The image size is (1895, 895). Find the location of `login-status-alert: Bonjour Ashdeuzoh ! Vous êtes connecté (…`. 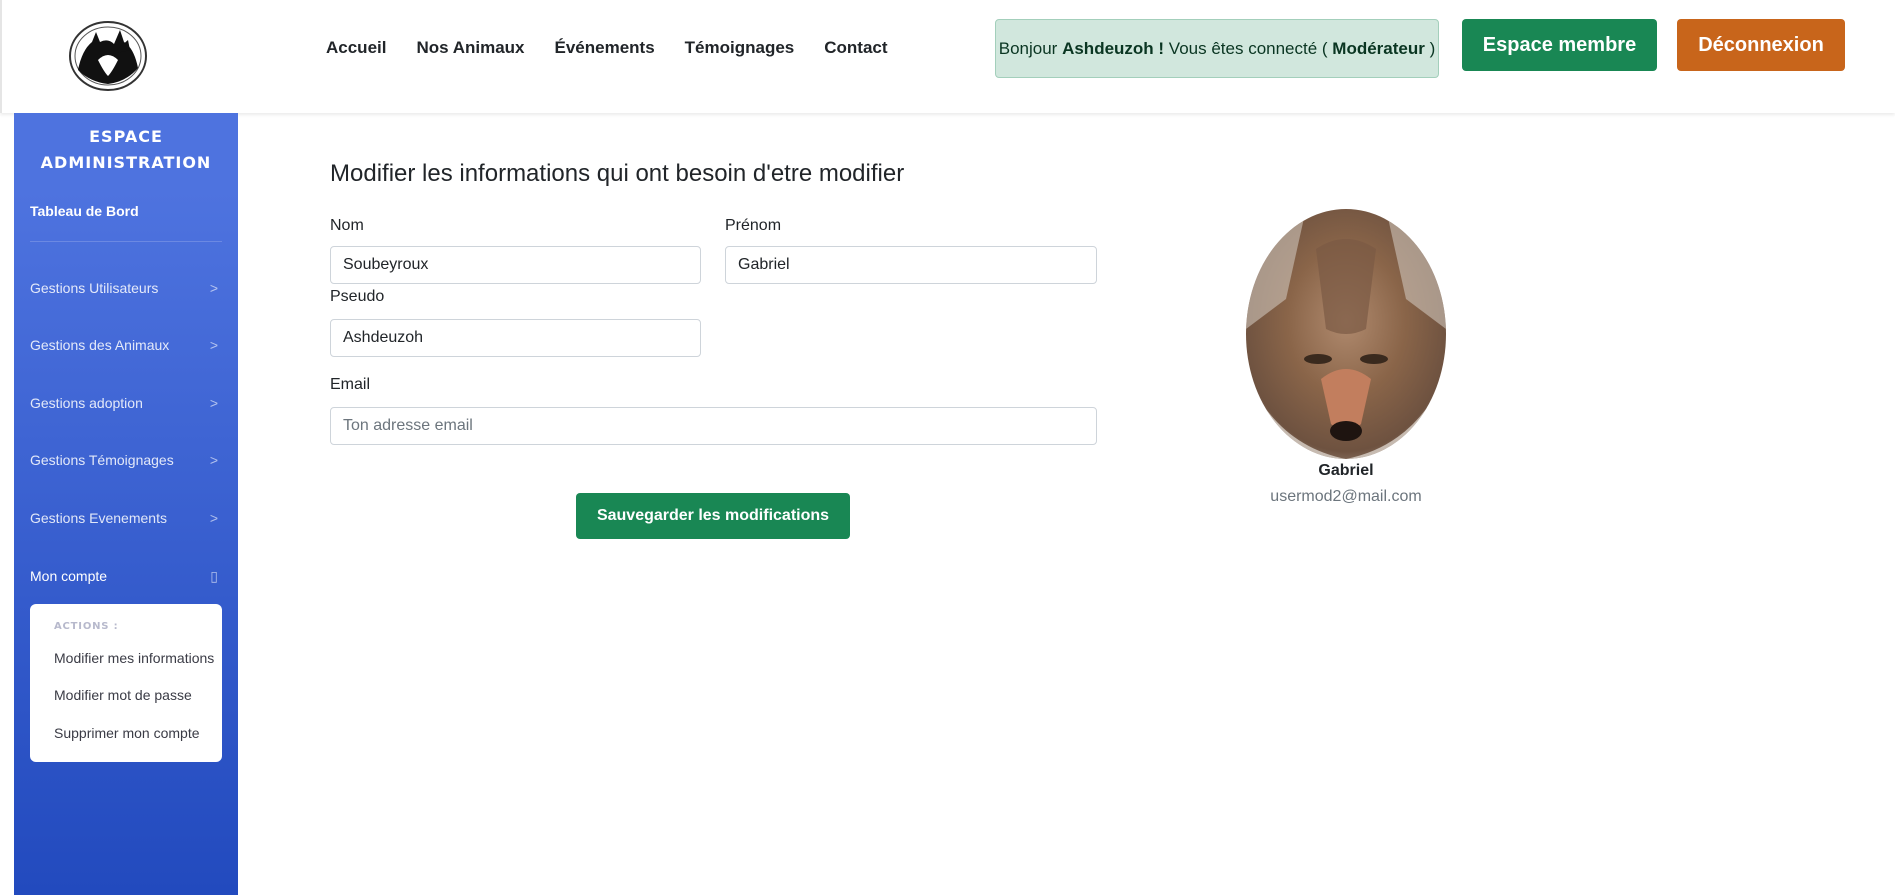

login-status-alert: Bonjour Ashdeuzoh ! Vous êtes connecté (… is located at coordinates (1217, 48).